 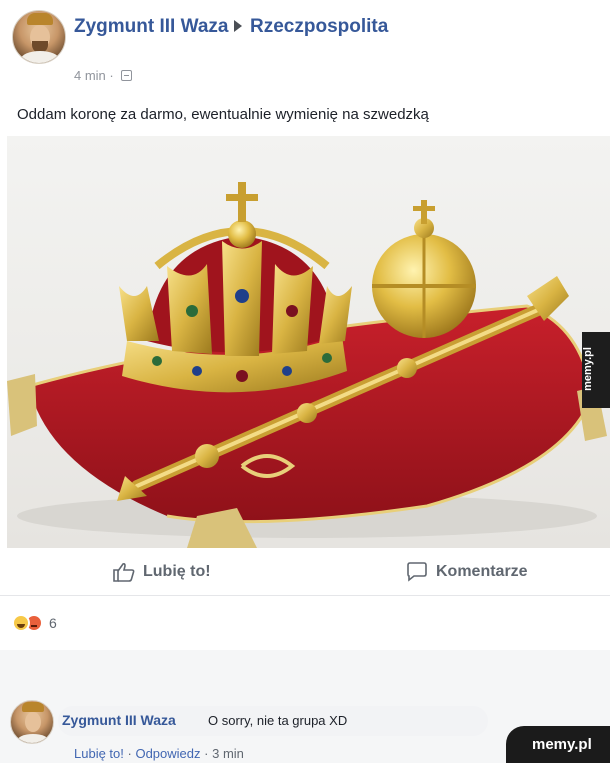 What do you see at coordinates (124, 572) in the screenshot?
I see `thumbs-up-icon` at bounding box center [124, 572].